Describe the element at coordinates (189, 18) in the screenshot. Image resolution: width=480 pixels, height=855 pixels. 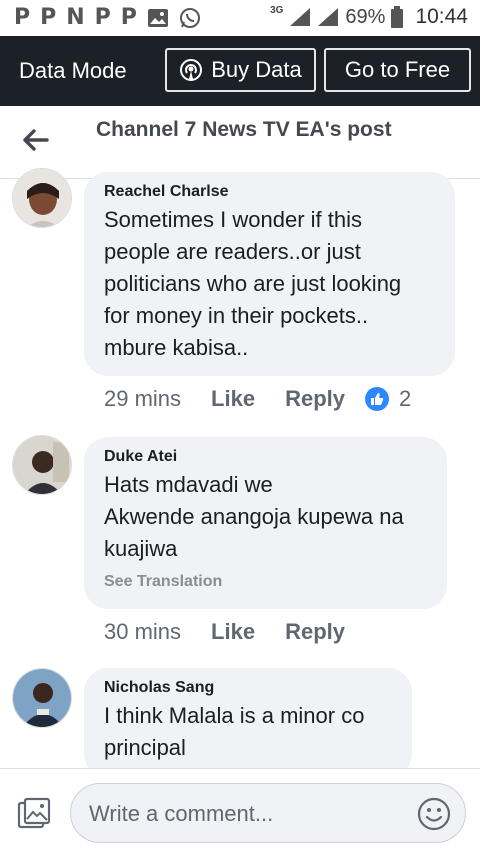
I see `whatsapp-icon` at that location.